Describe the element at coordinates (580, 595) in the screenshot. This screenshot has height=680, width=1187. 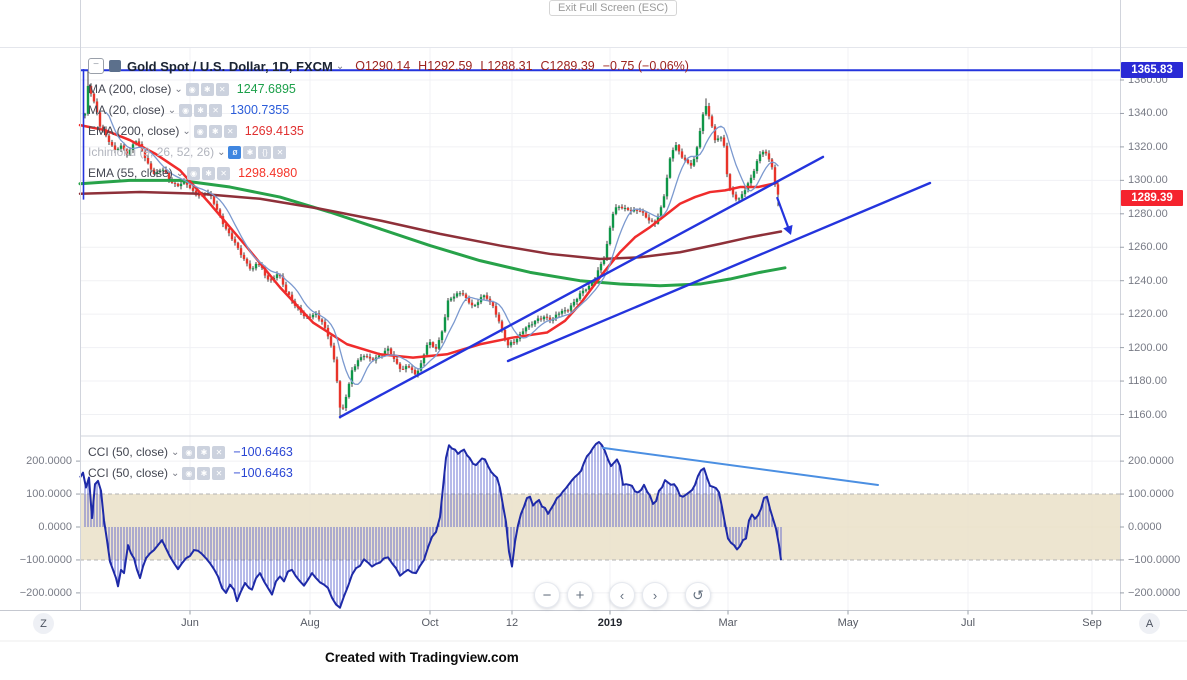
I see `zoom-in-button: +` at that location.